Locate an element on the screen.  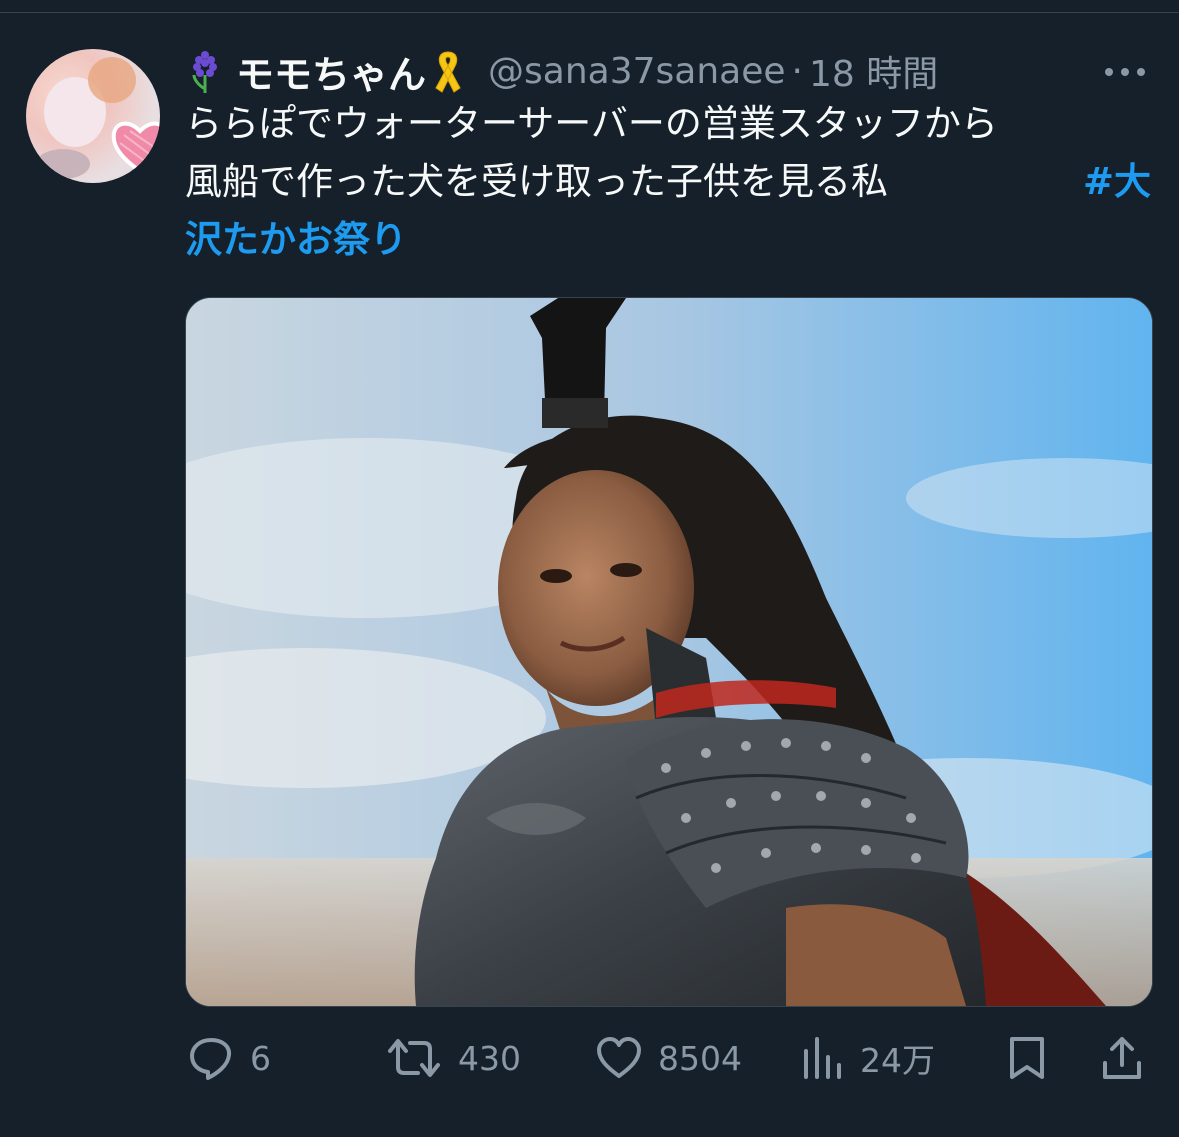
action-bar: 6 430 8504 24万 is located at coordinates (589, 1058).